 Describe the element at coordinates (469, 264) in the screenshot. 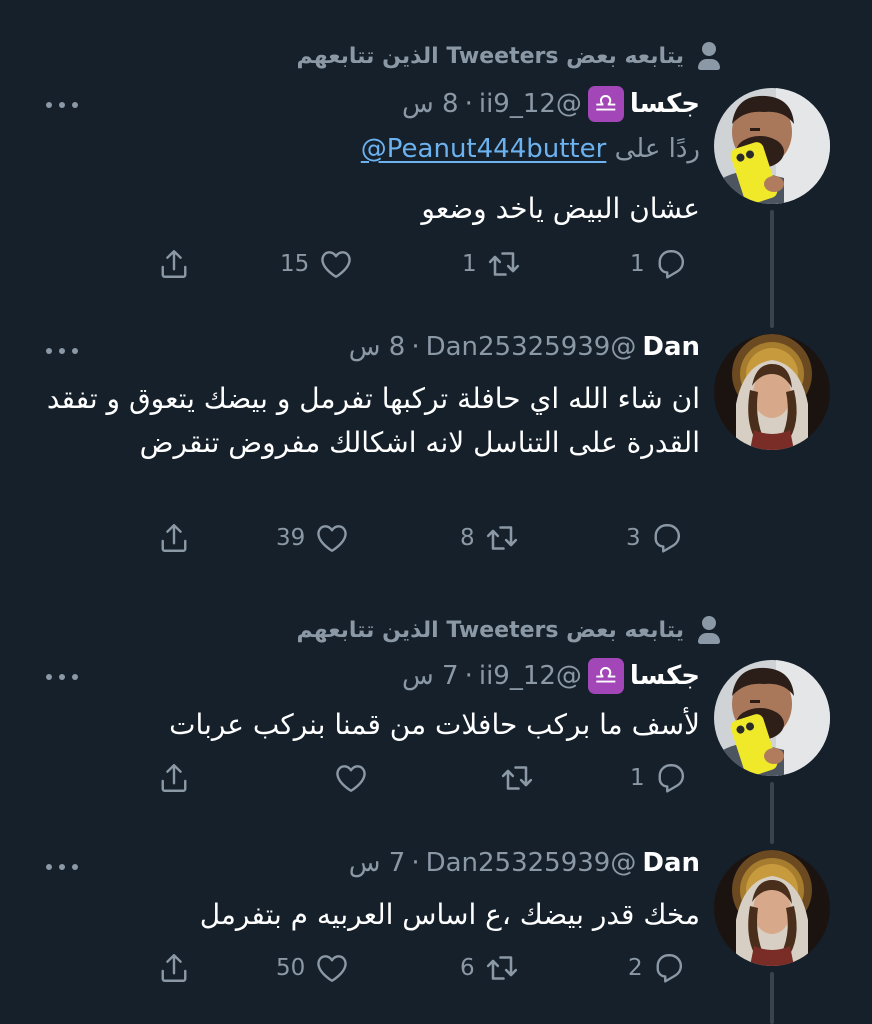

I see `retweet-count: 1` at that location.